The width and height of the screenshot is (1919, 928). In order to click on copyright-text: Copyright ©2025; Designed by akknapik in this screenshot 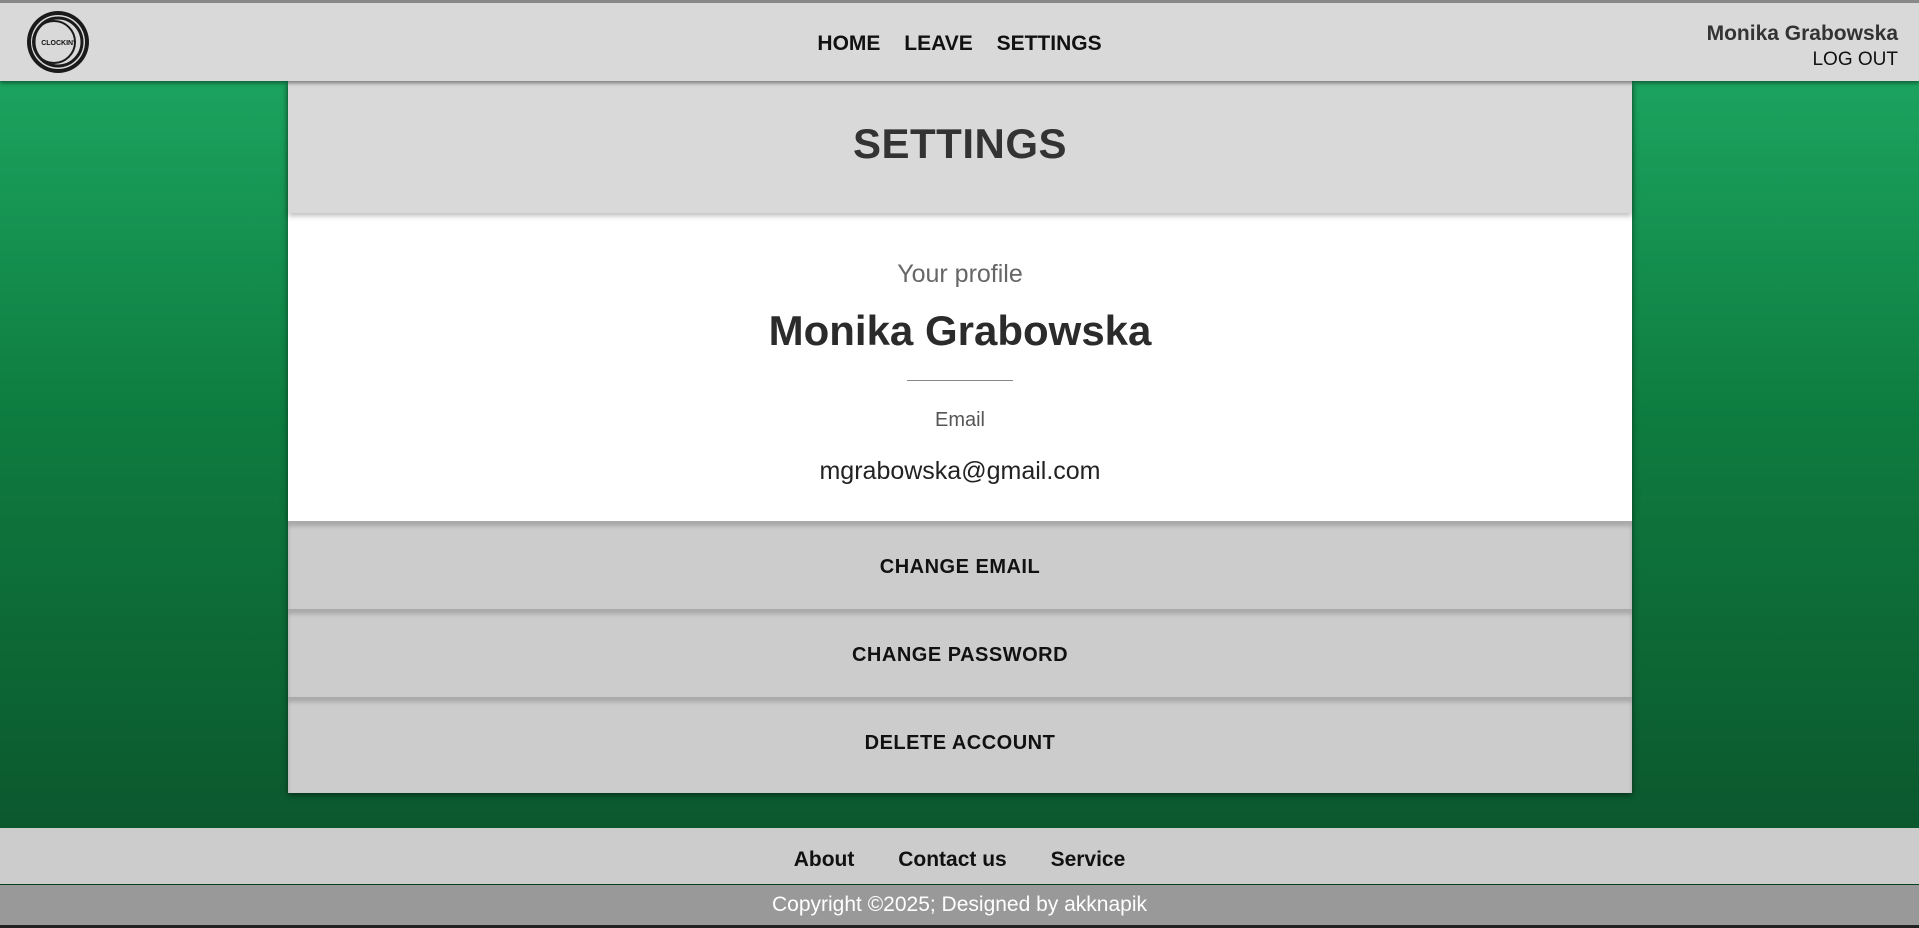, I will do `click(959, 906)`.